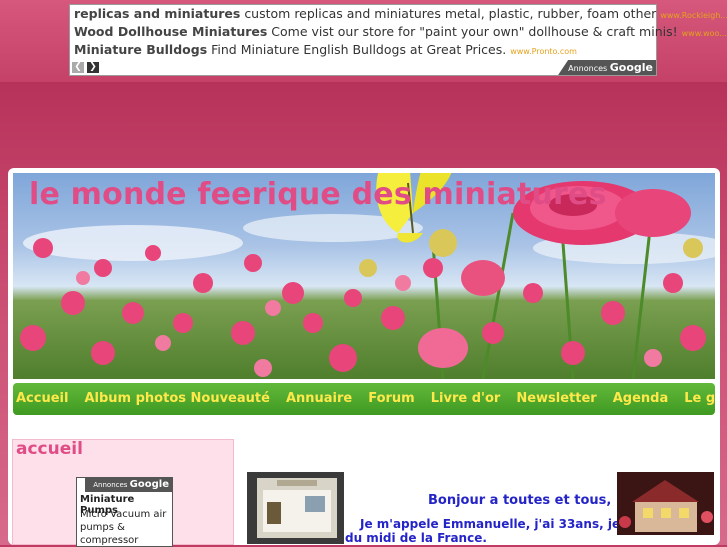 This screenshot has width=727, height=547. Describe the element at coordinates (140, 49) in the screenshot. I see `ad-title: Miniature Bulldogs` at that location.